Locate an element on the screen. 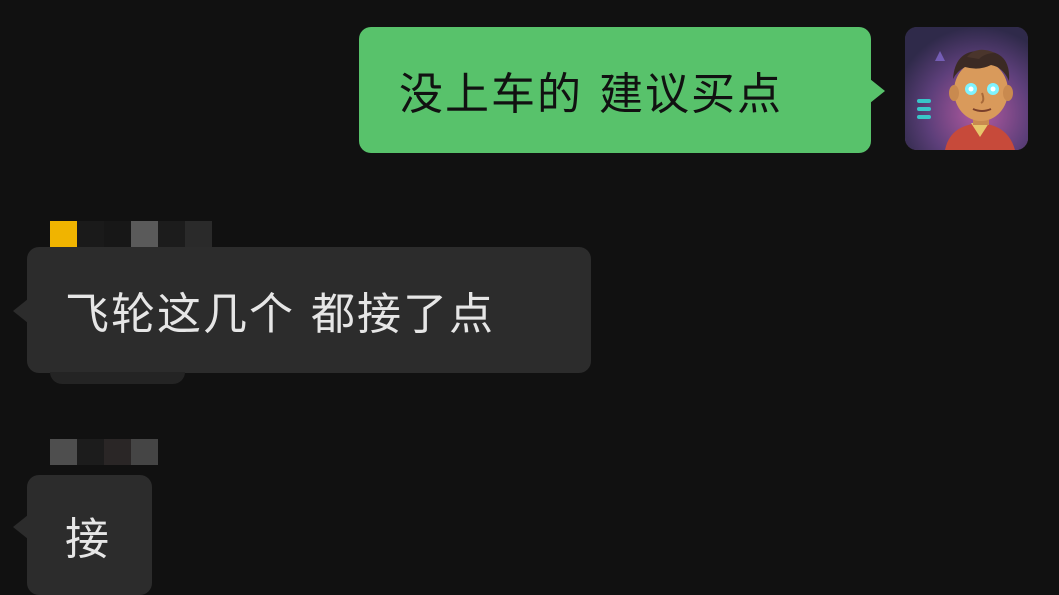 This screenshot has width=1059, height=595. self-avatar is located at coordinates (966, 88).